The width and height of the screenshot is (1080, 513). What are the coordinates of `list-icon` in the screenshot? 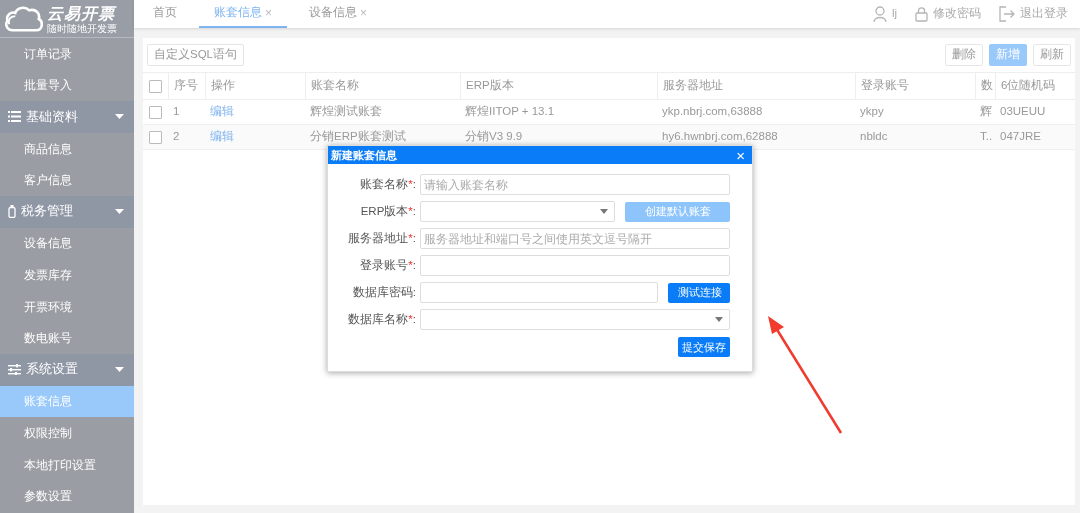 It's located at (14, 117).